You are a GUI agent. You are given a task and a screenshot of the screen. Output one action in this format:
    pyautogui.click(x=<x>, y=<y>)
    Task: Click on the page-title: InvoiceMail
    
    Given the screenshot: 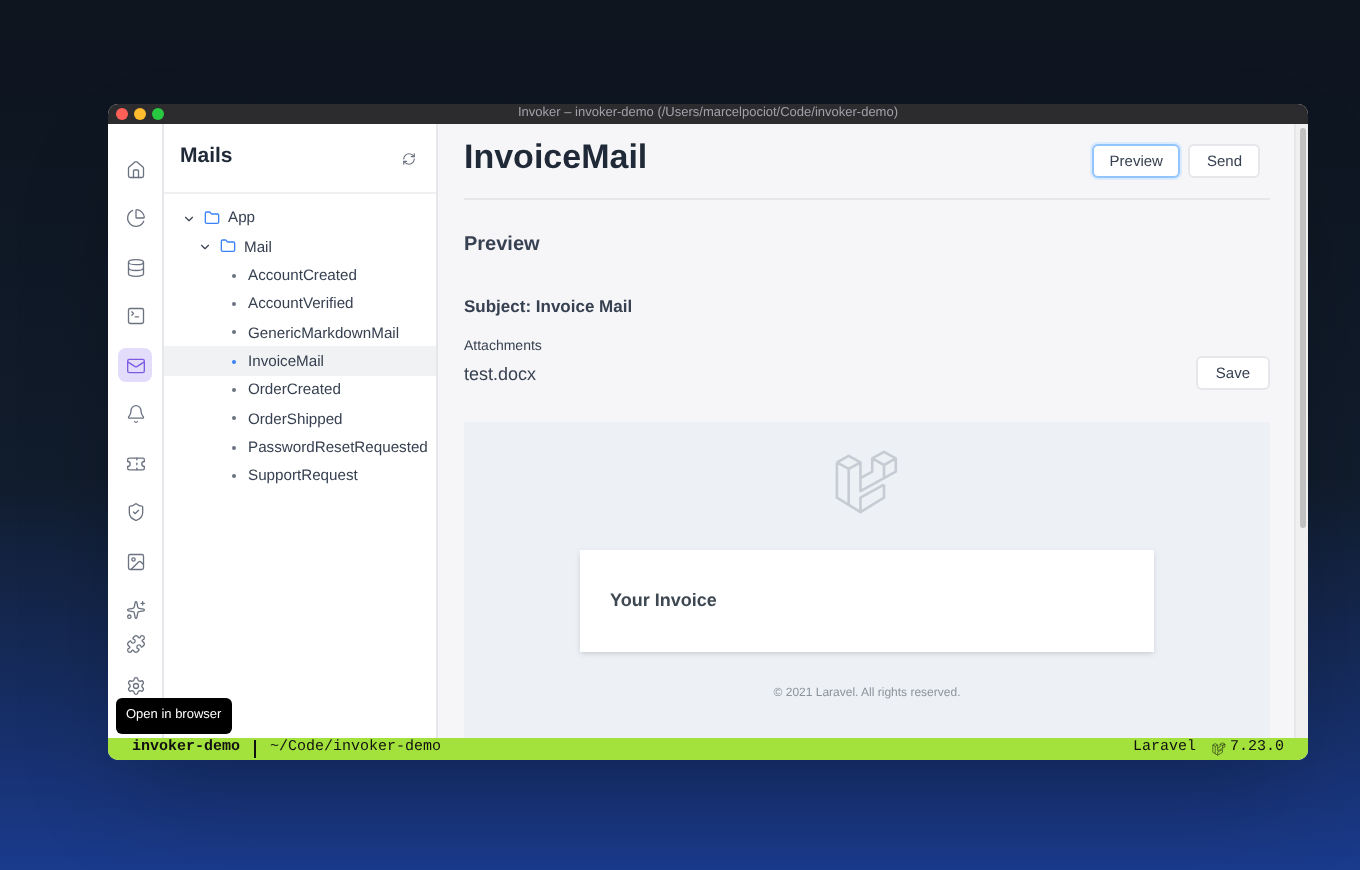 What is the action you would take?
    pyautogui.click(x=556, y=157)
    